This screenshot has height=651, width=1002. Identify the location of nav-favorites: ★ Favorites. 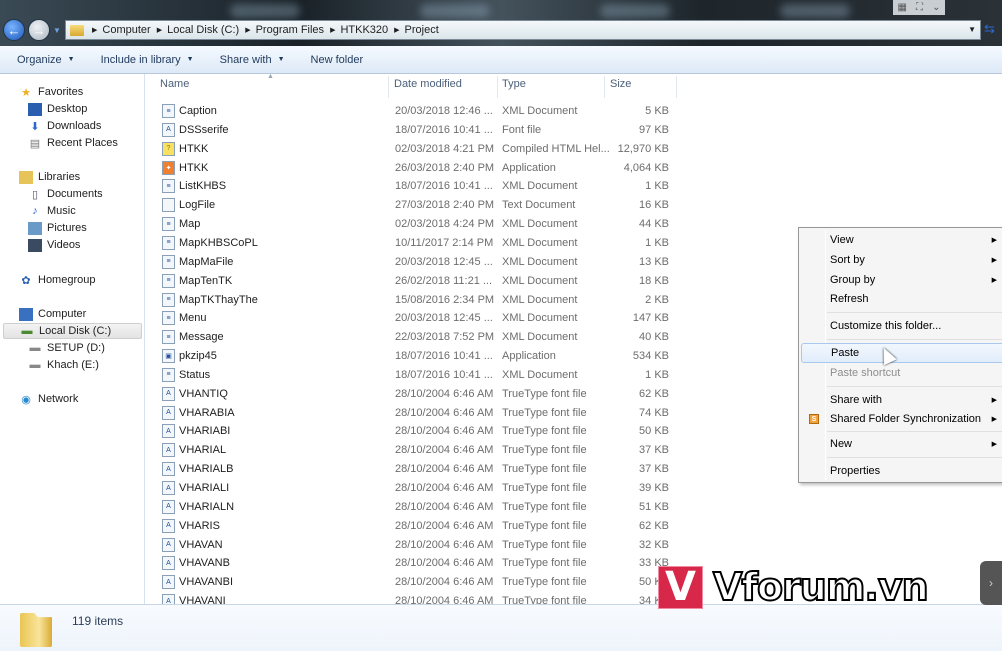
(51, 92).